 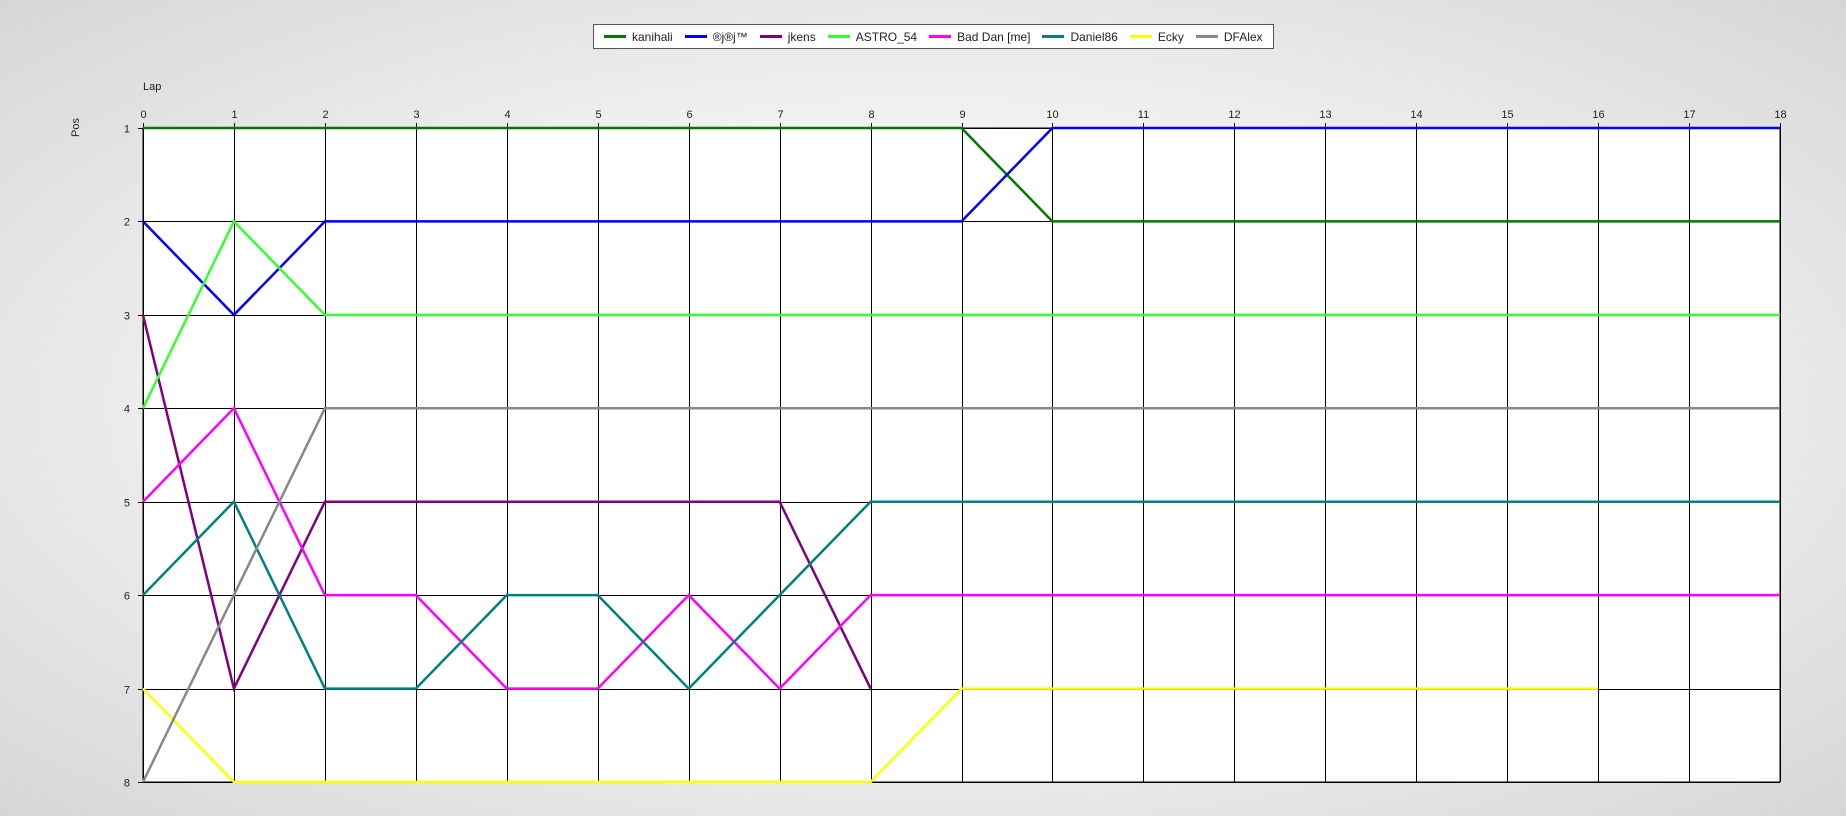 I want to click on x-tick-label: 9, so click(x=962, y=115).